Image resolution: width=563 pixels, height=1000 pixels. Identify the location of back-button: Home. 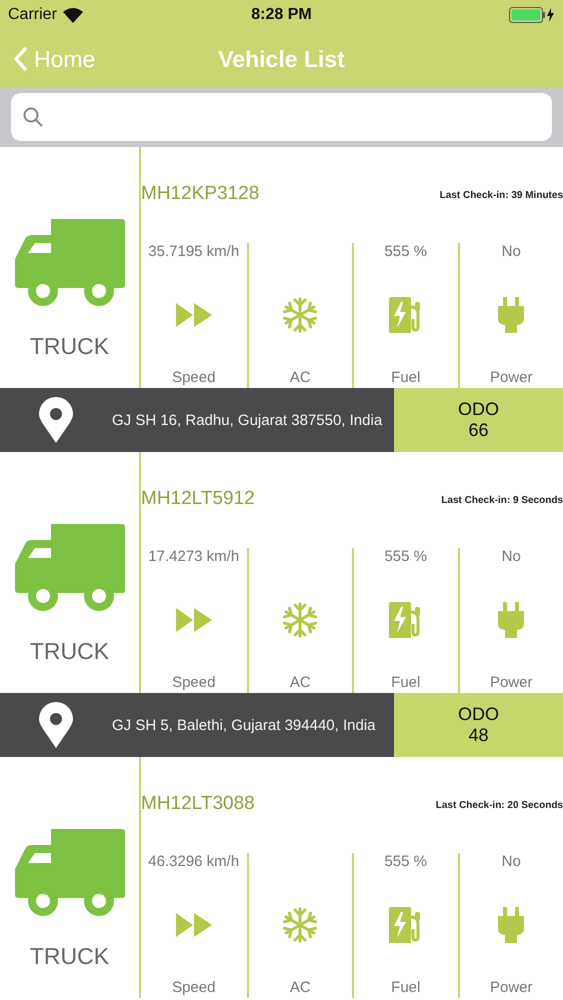
(55, 59).